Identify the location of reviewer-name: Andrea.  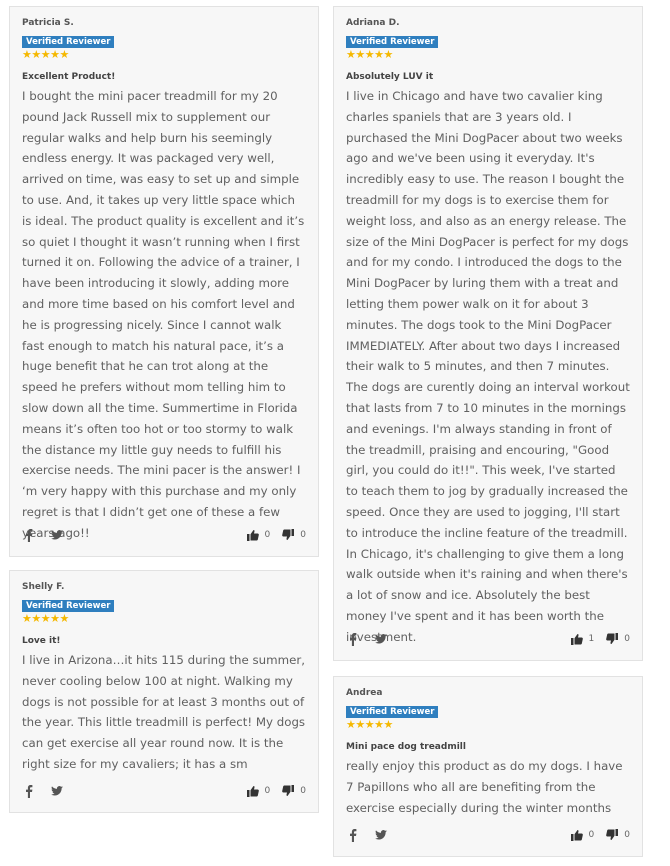
(364, 693).